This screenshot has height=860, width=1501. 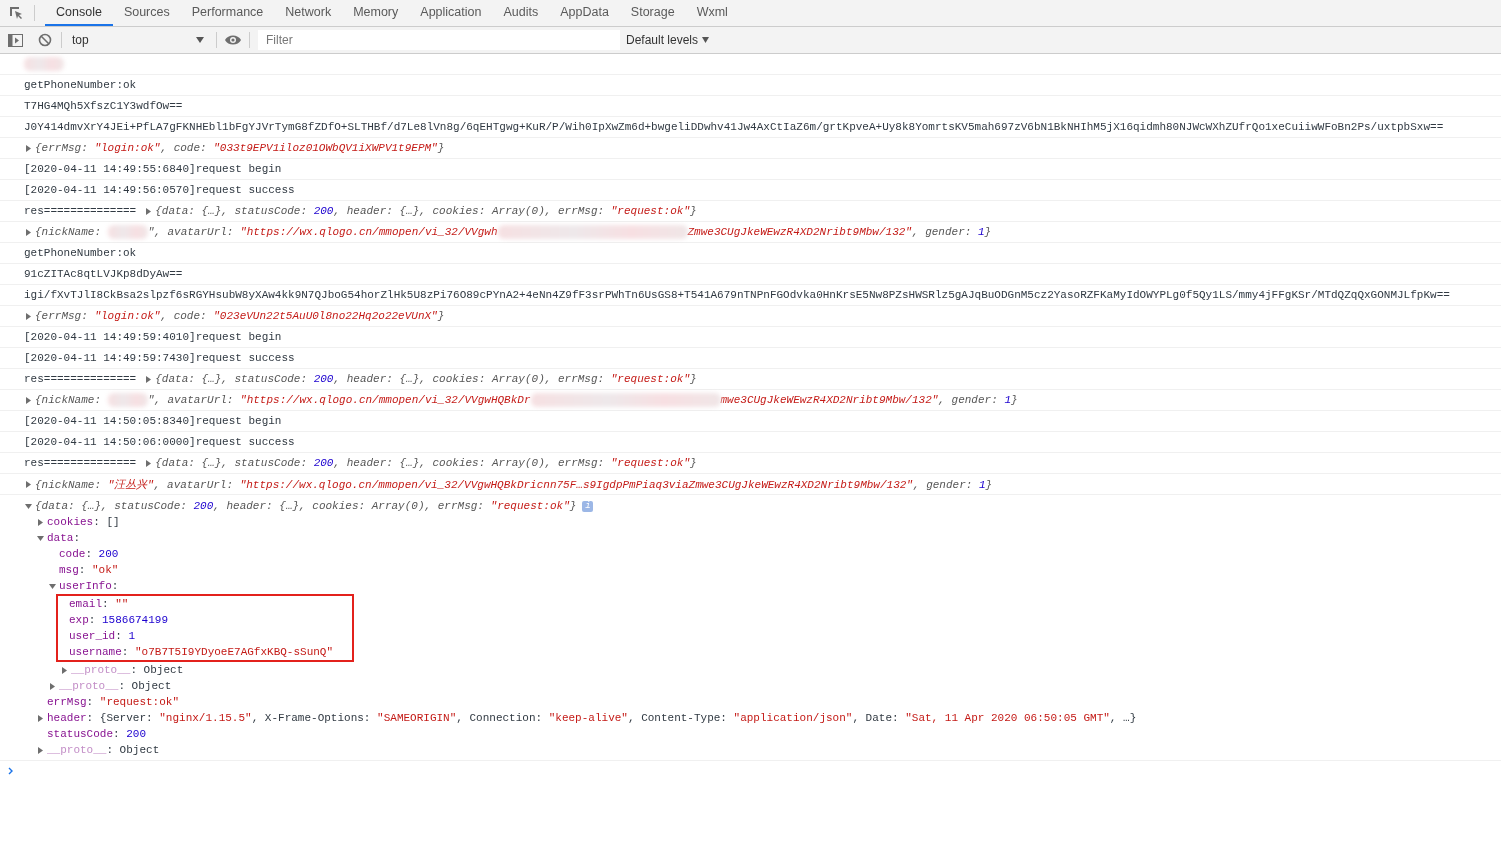 I want to click on devtools-tab: Wxml, so click(x=712, y=13).